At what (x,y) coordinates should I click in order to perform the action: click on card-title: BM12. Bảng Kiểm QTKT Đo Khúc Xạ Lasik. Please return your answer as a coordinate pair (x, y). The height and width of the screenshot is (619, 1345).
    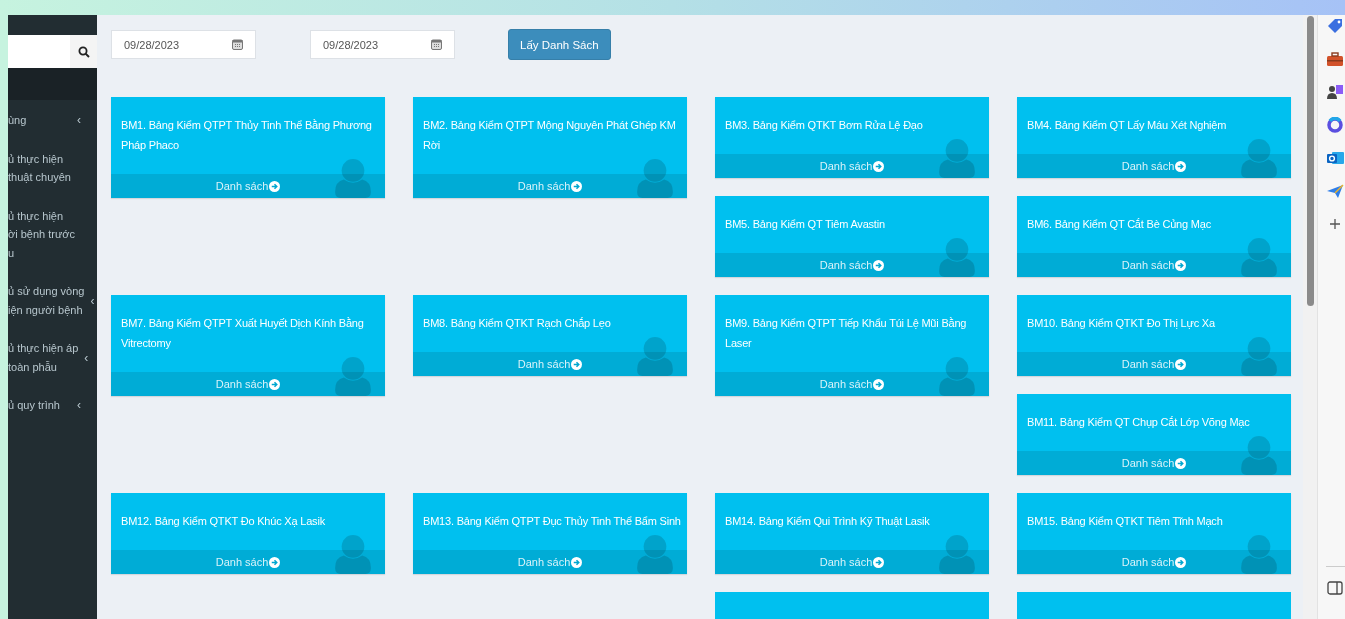
    Looking at the image, I should click on (223, 521).